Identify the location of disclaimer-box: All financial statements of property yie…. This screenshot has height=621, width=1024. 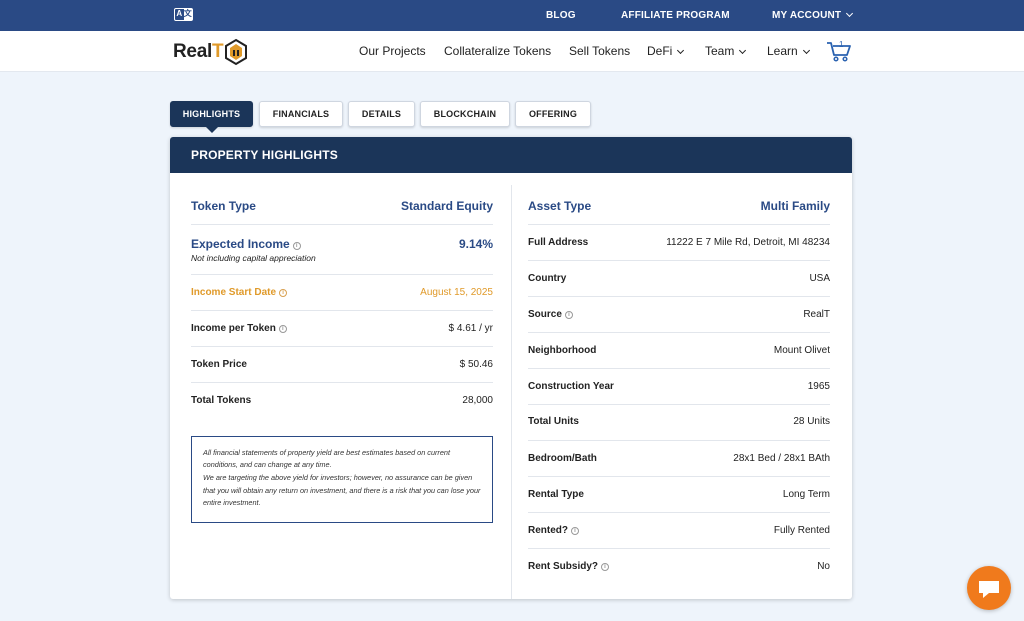
(342, 479).